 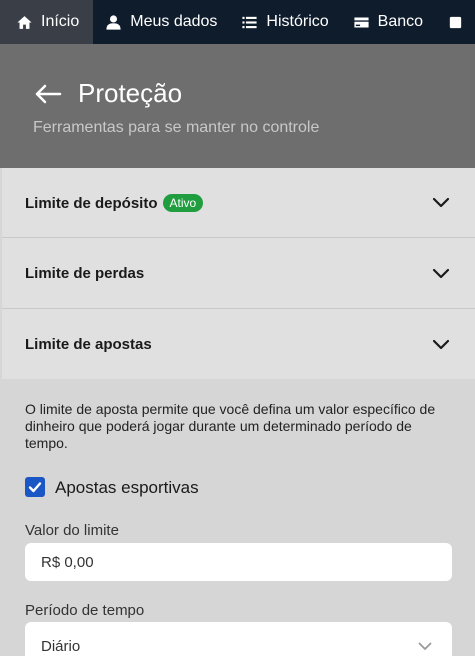 I want to click on loss-limit-label: Limite de perdas, so click(x=85, y=273).